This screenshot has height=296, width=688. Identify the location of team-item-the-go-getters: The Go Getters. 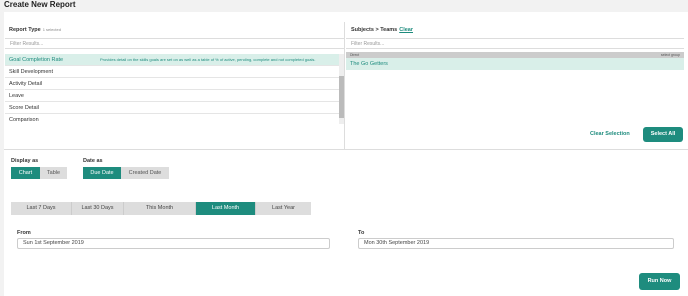
(515, 64).